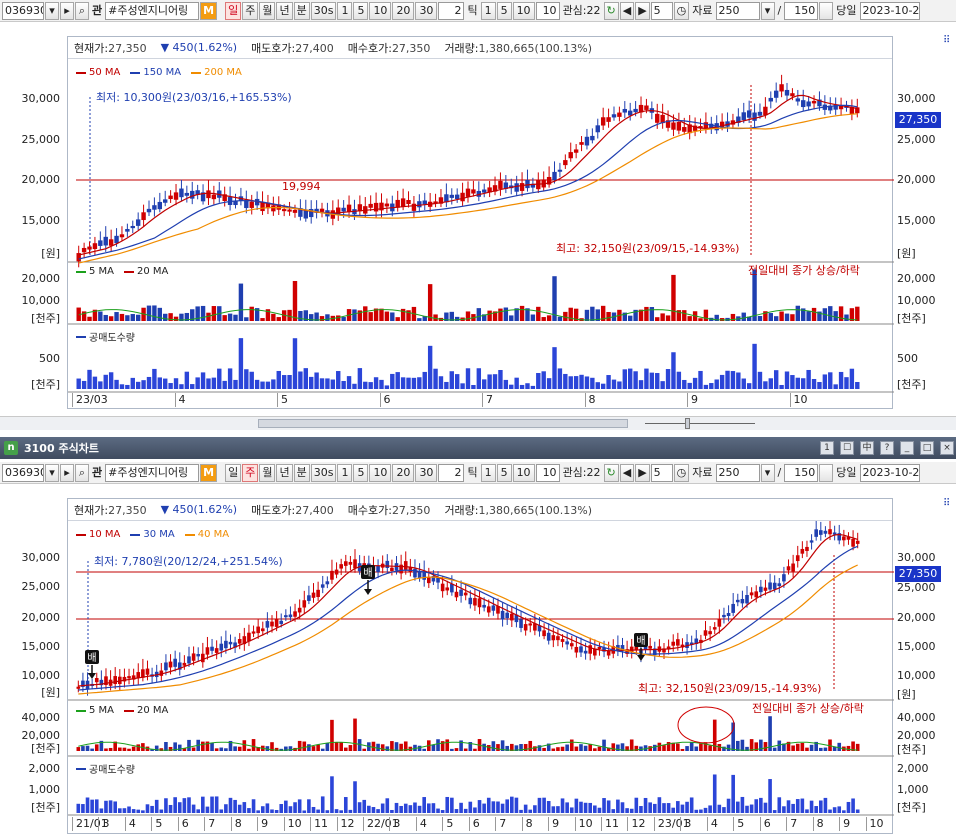 The width and height of the screenshot is (956, 836). Describe the element at coordinates (41, 278) in the screenshot. I see `volume-axis-label: 20,000` at that location.